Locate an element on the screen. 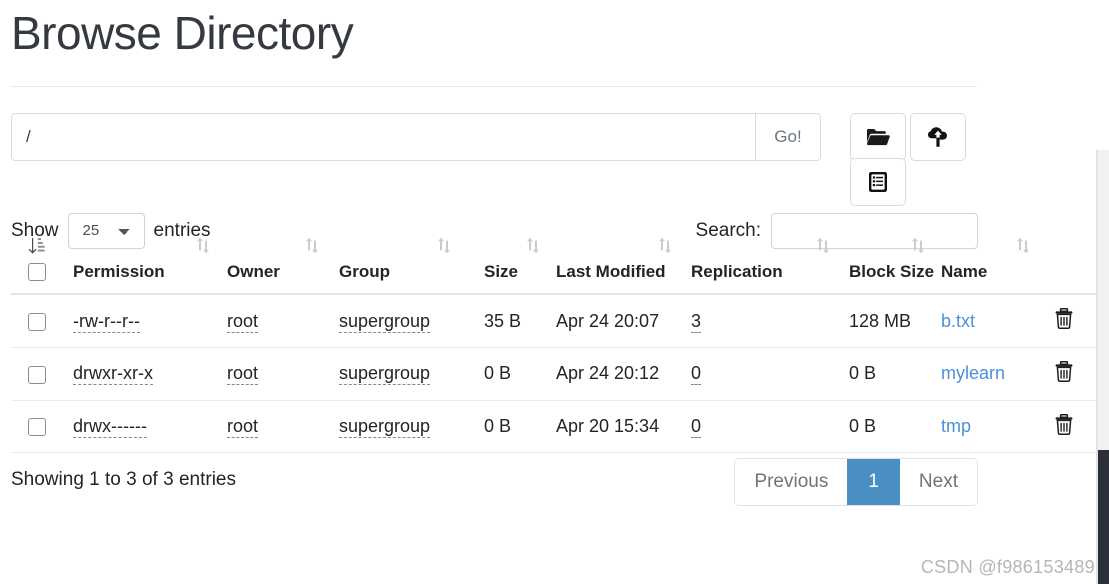  folder-open-icon is located at coordinates (878, 137).